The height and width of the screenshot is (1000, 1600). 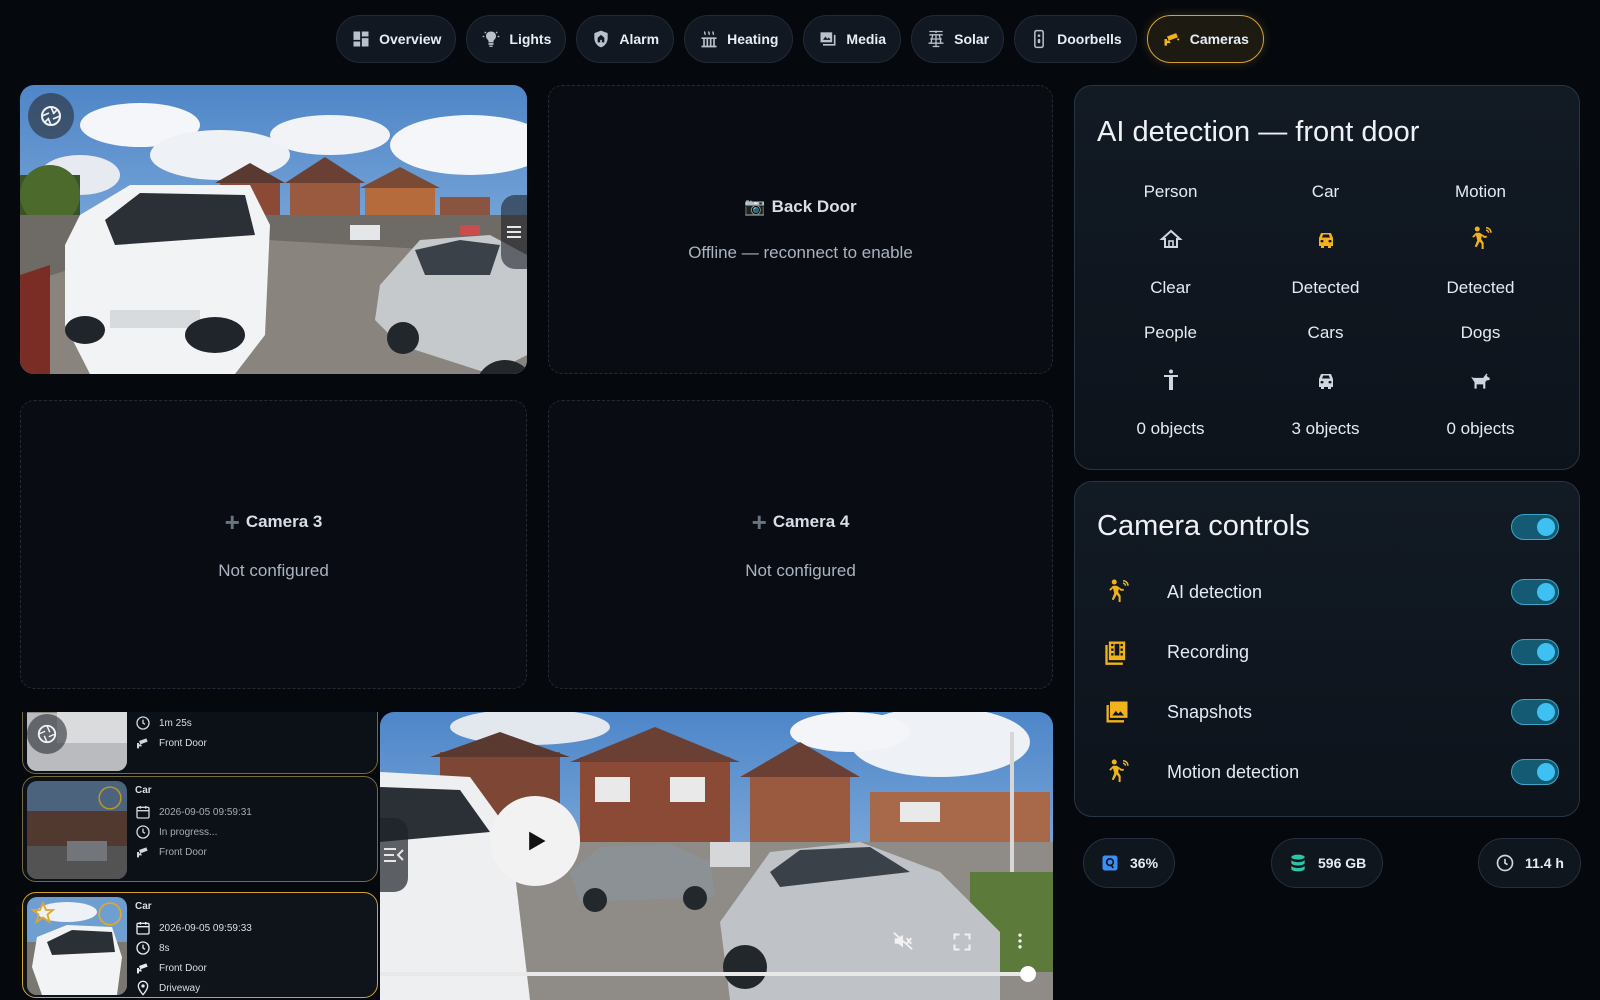 I want to click on event-type: Car, so click(x=143, y=790).